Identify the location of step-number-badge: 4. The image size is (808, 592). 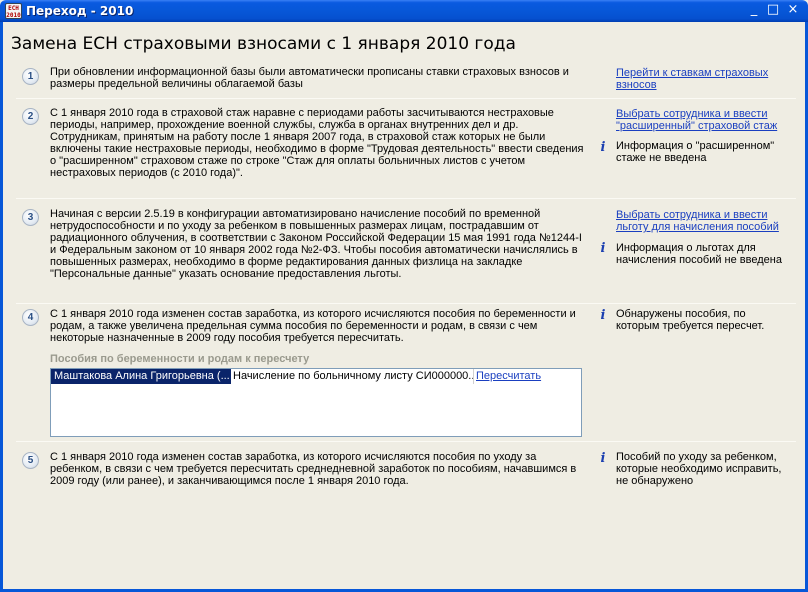
(30, 317).